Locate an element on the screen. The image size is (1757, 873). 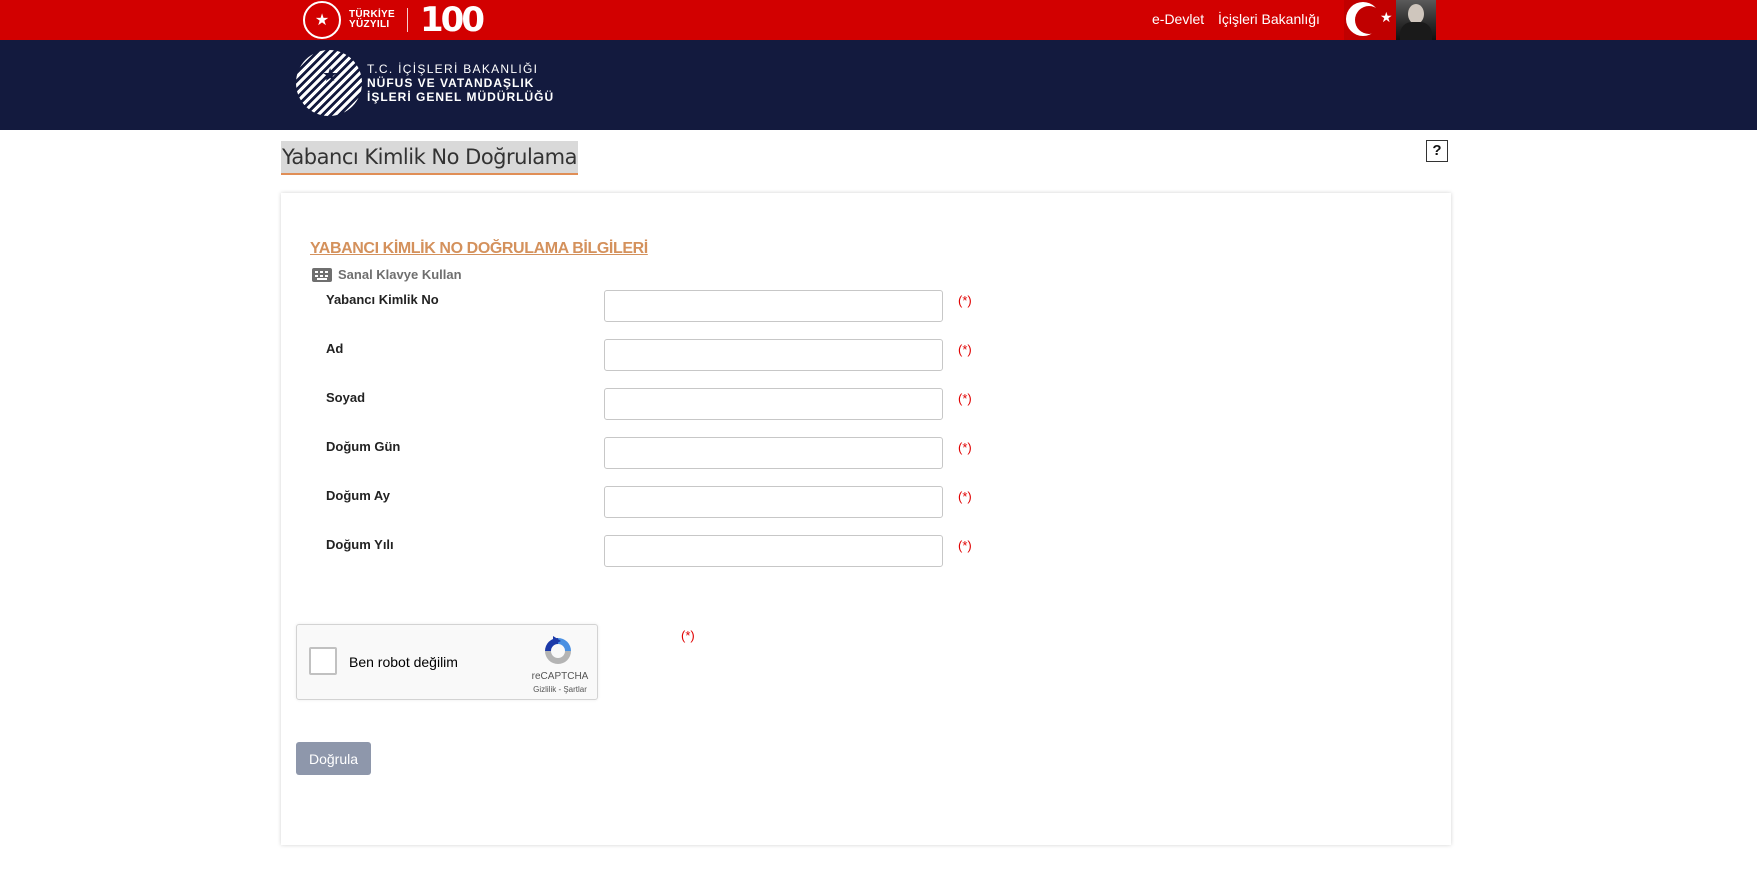
ataturk-portrait is located at coordinates (1416, 20).